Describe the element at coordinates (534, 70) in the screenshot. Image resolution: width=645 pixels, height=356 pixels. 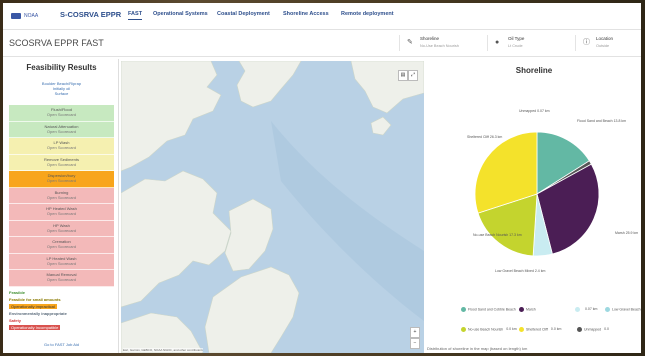
I see `chart-title: Shoreline` at that location.